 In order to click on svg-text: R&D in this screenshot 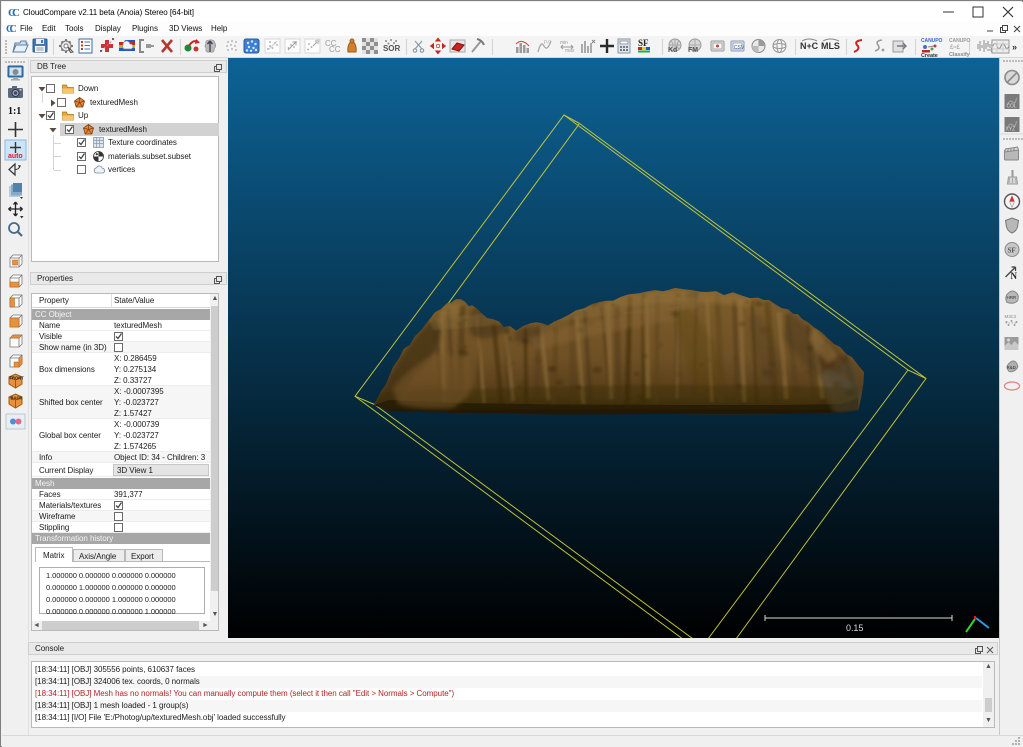, I will do `click(1012, 367)`.